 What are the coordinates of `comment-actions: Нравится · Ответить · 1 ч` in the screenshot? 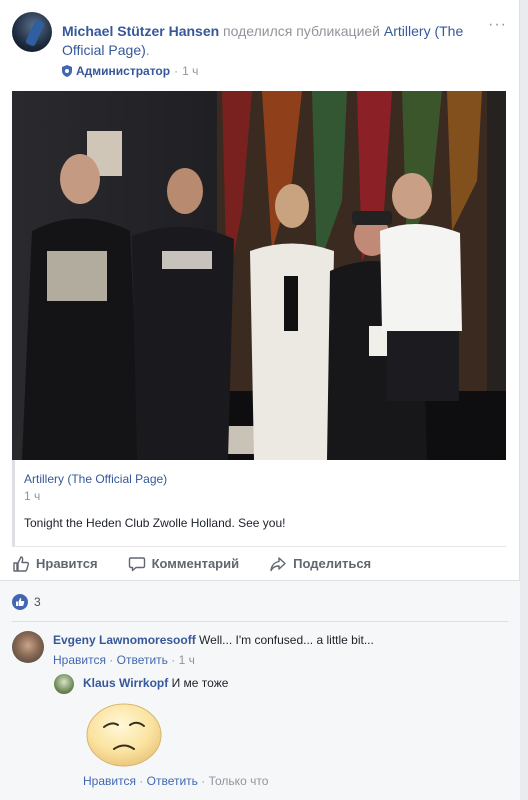 It's located at (124, 660).